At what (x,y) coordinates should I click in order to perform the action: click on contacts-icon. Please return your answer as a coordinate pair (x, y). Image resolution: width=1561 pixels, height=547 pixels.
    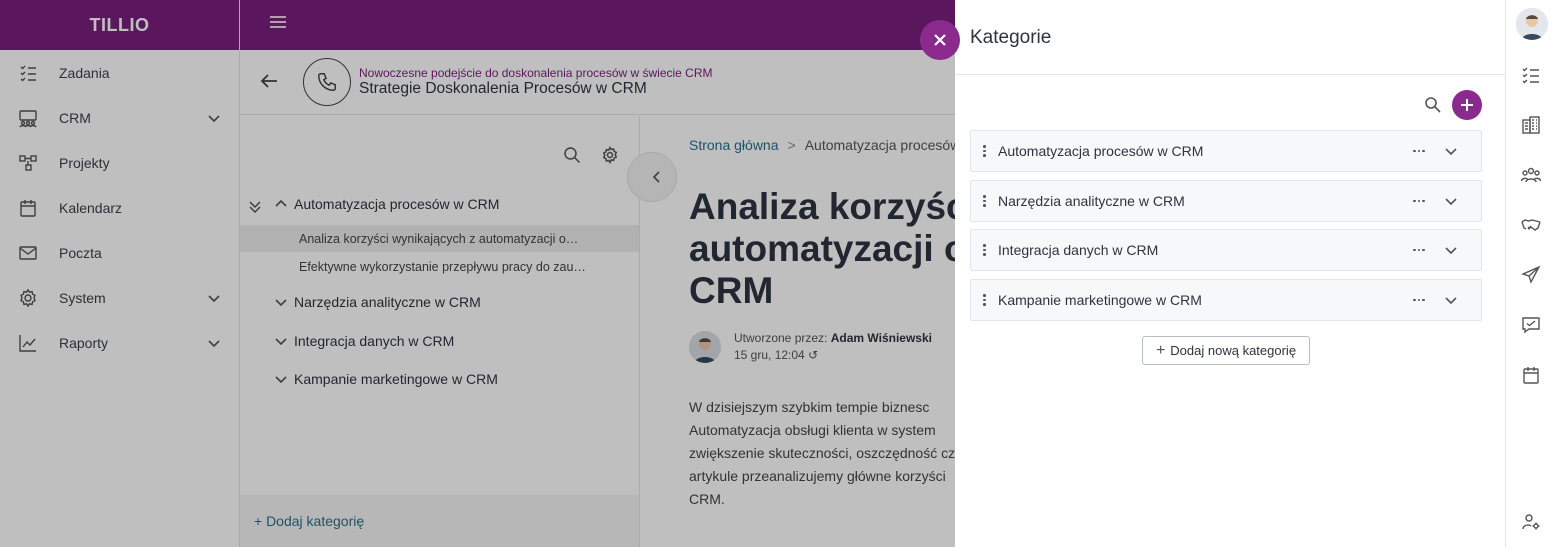
    Looking at the image, I should click on (1531, 175).